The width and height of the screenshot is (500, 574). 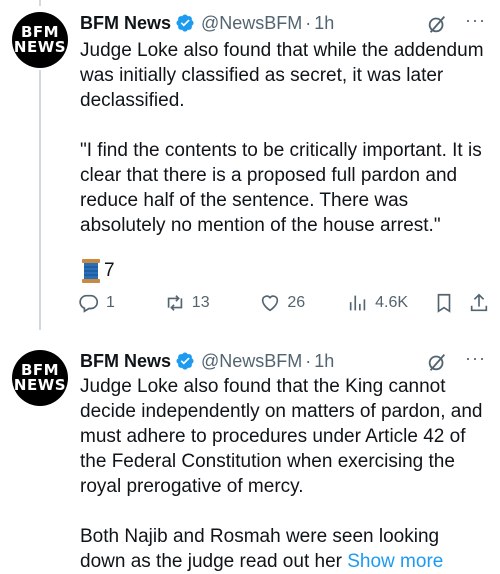 I want to click on like-count: 26, so click(x=296, y=302).